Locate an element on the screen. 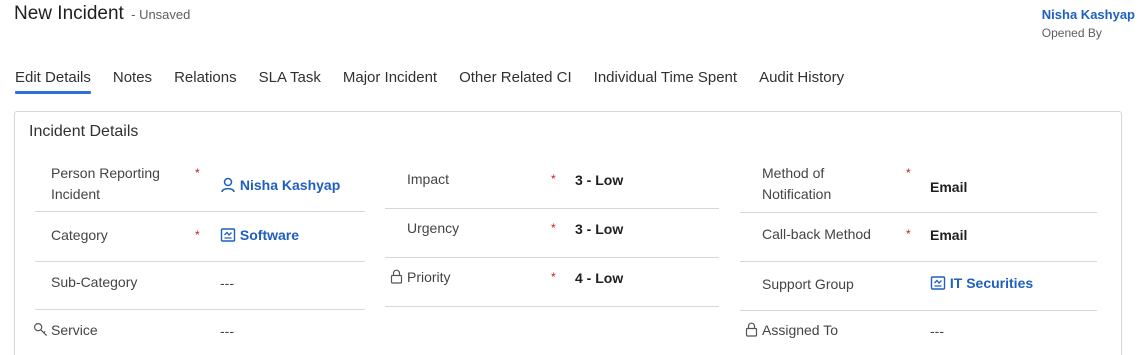 This screenshot has height=355, width=1140. field-label: Urgency is located at coordinates (433, 228).